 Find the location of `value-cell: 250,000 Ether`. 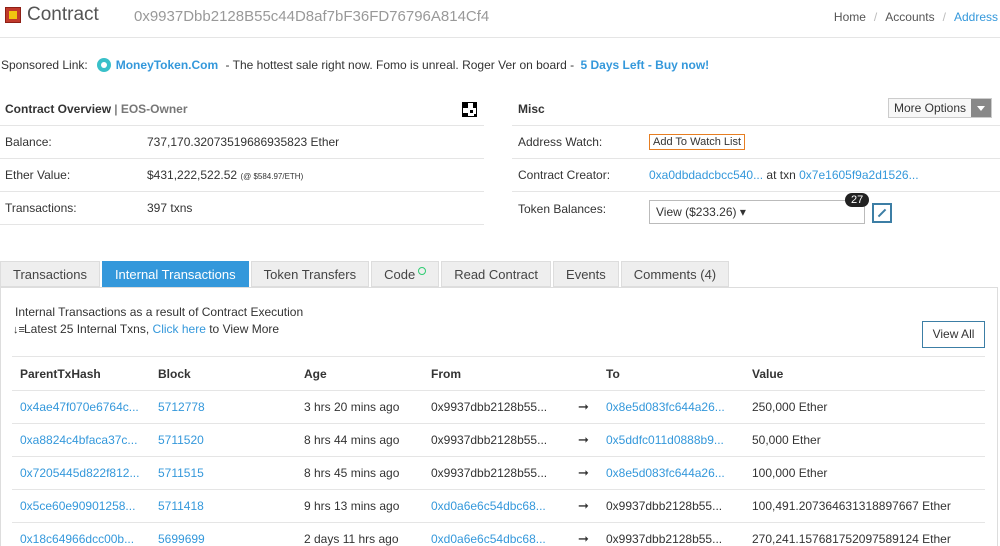

value-cell: 250,000 Ether is located at coordinates (868, 407).